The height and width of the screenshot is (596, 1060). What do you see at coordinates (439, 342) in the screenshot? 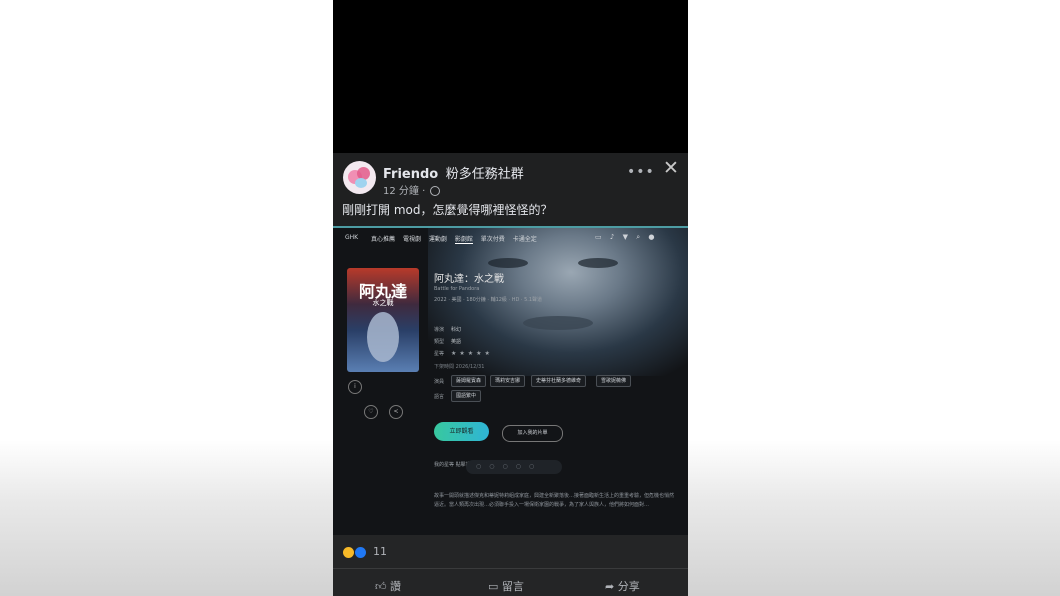
I see `row-label: 類型` at bounding box center [439, 342].